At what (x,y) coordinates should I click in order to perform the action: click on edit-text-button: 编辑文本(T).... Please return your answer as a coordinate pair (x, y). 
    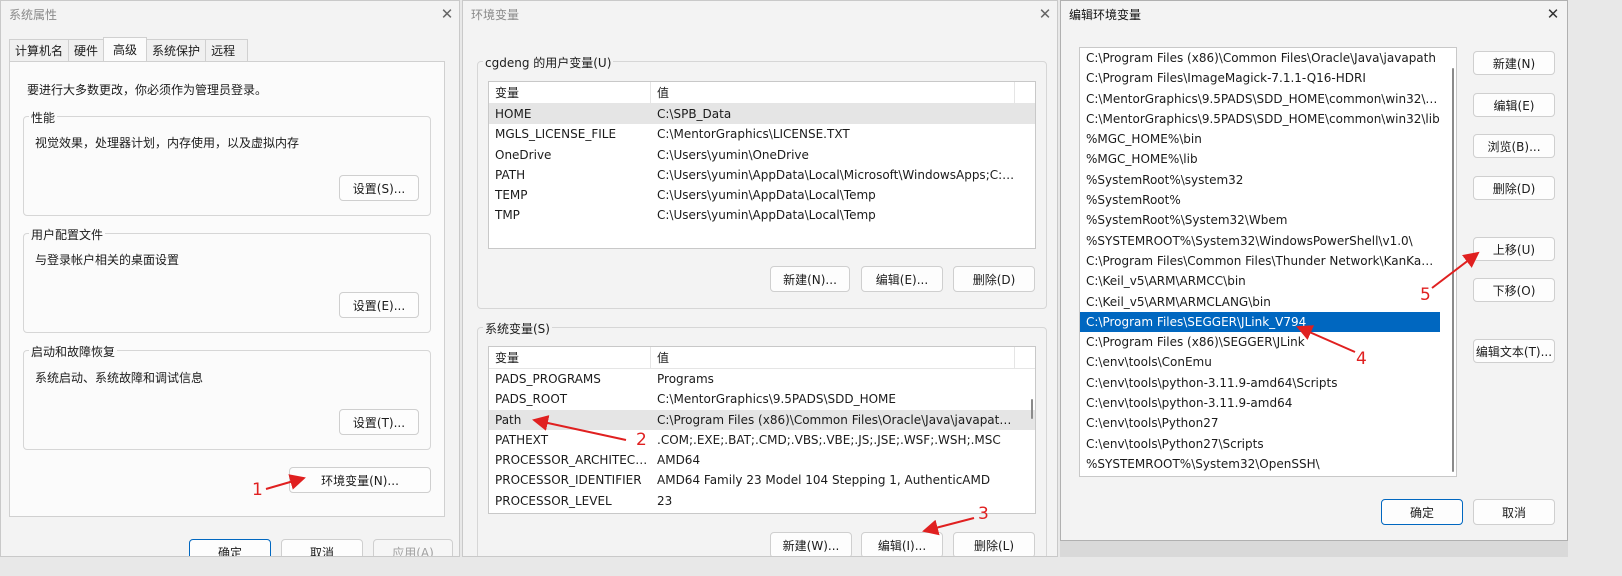
    Looking at the image, I should click on (1514, 351).